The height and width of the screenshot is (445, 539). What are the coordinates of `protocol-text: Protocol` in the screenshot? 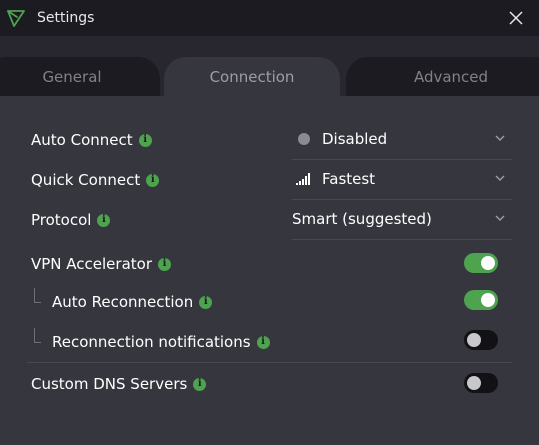 It's located at (61, 220).